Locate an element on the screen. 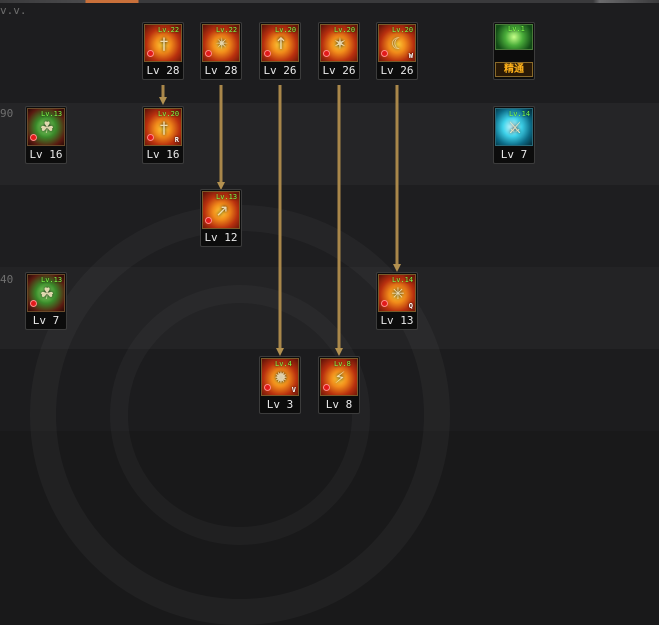 The image size is (659, 625). skill-slot: † Lv.20 R Lv 16 is located at coordinates (163, 135).